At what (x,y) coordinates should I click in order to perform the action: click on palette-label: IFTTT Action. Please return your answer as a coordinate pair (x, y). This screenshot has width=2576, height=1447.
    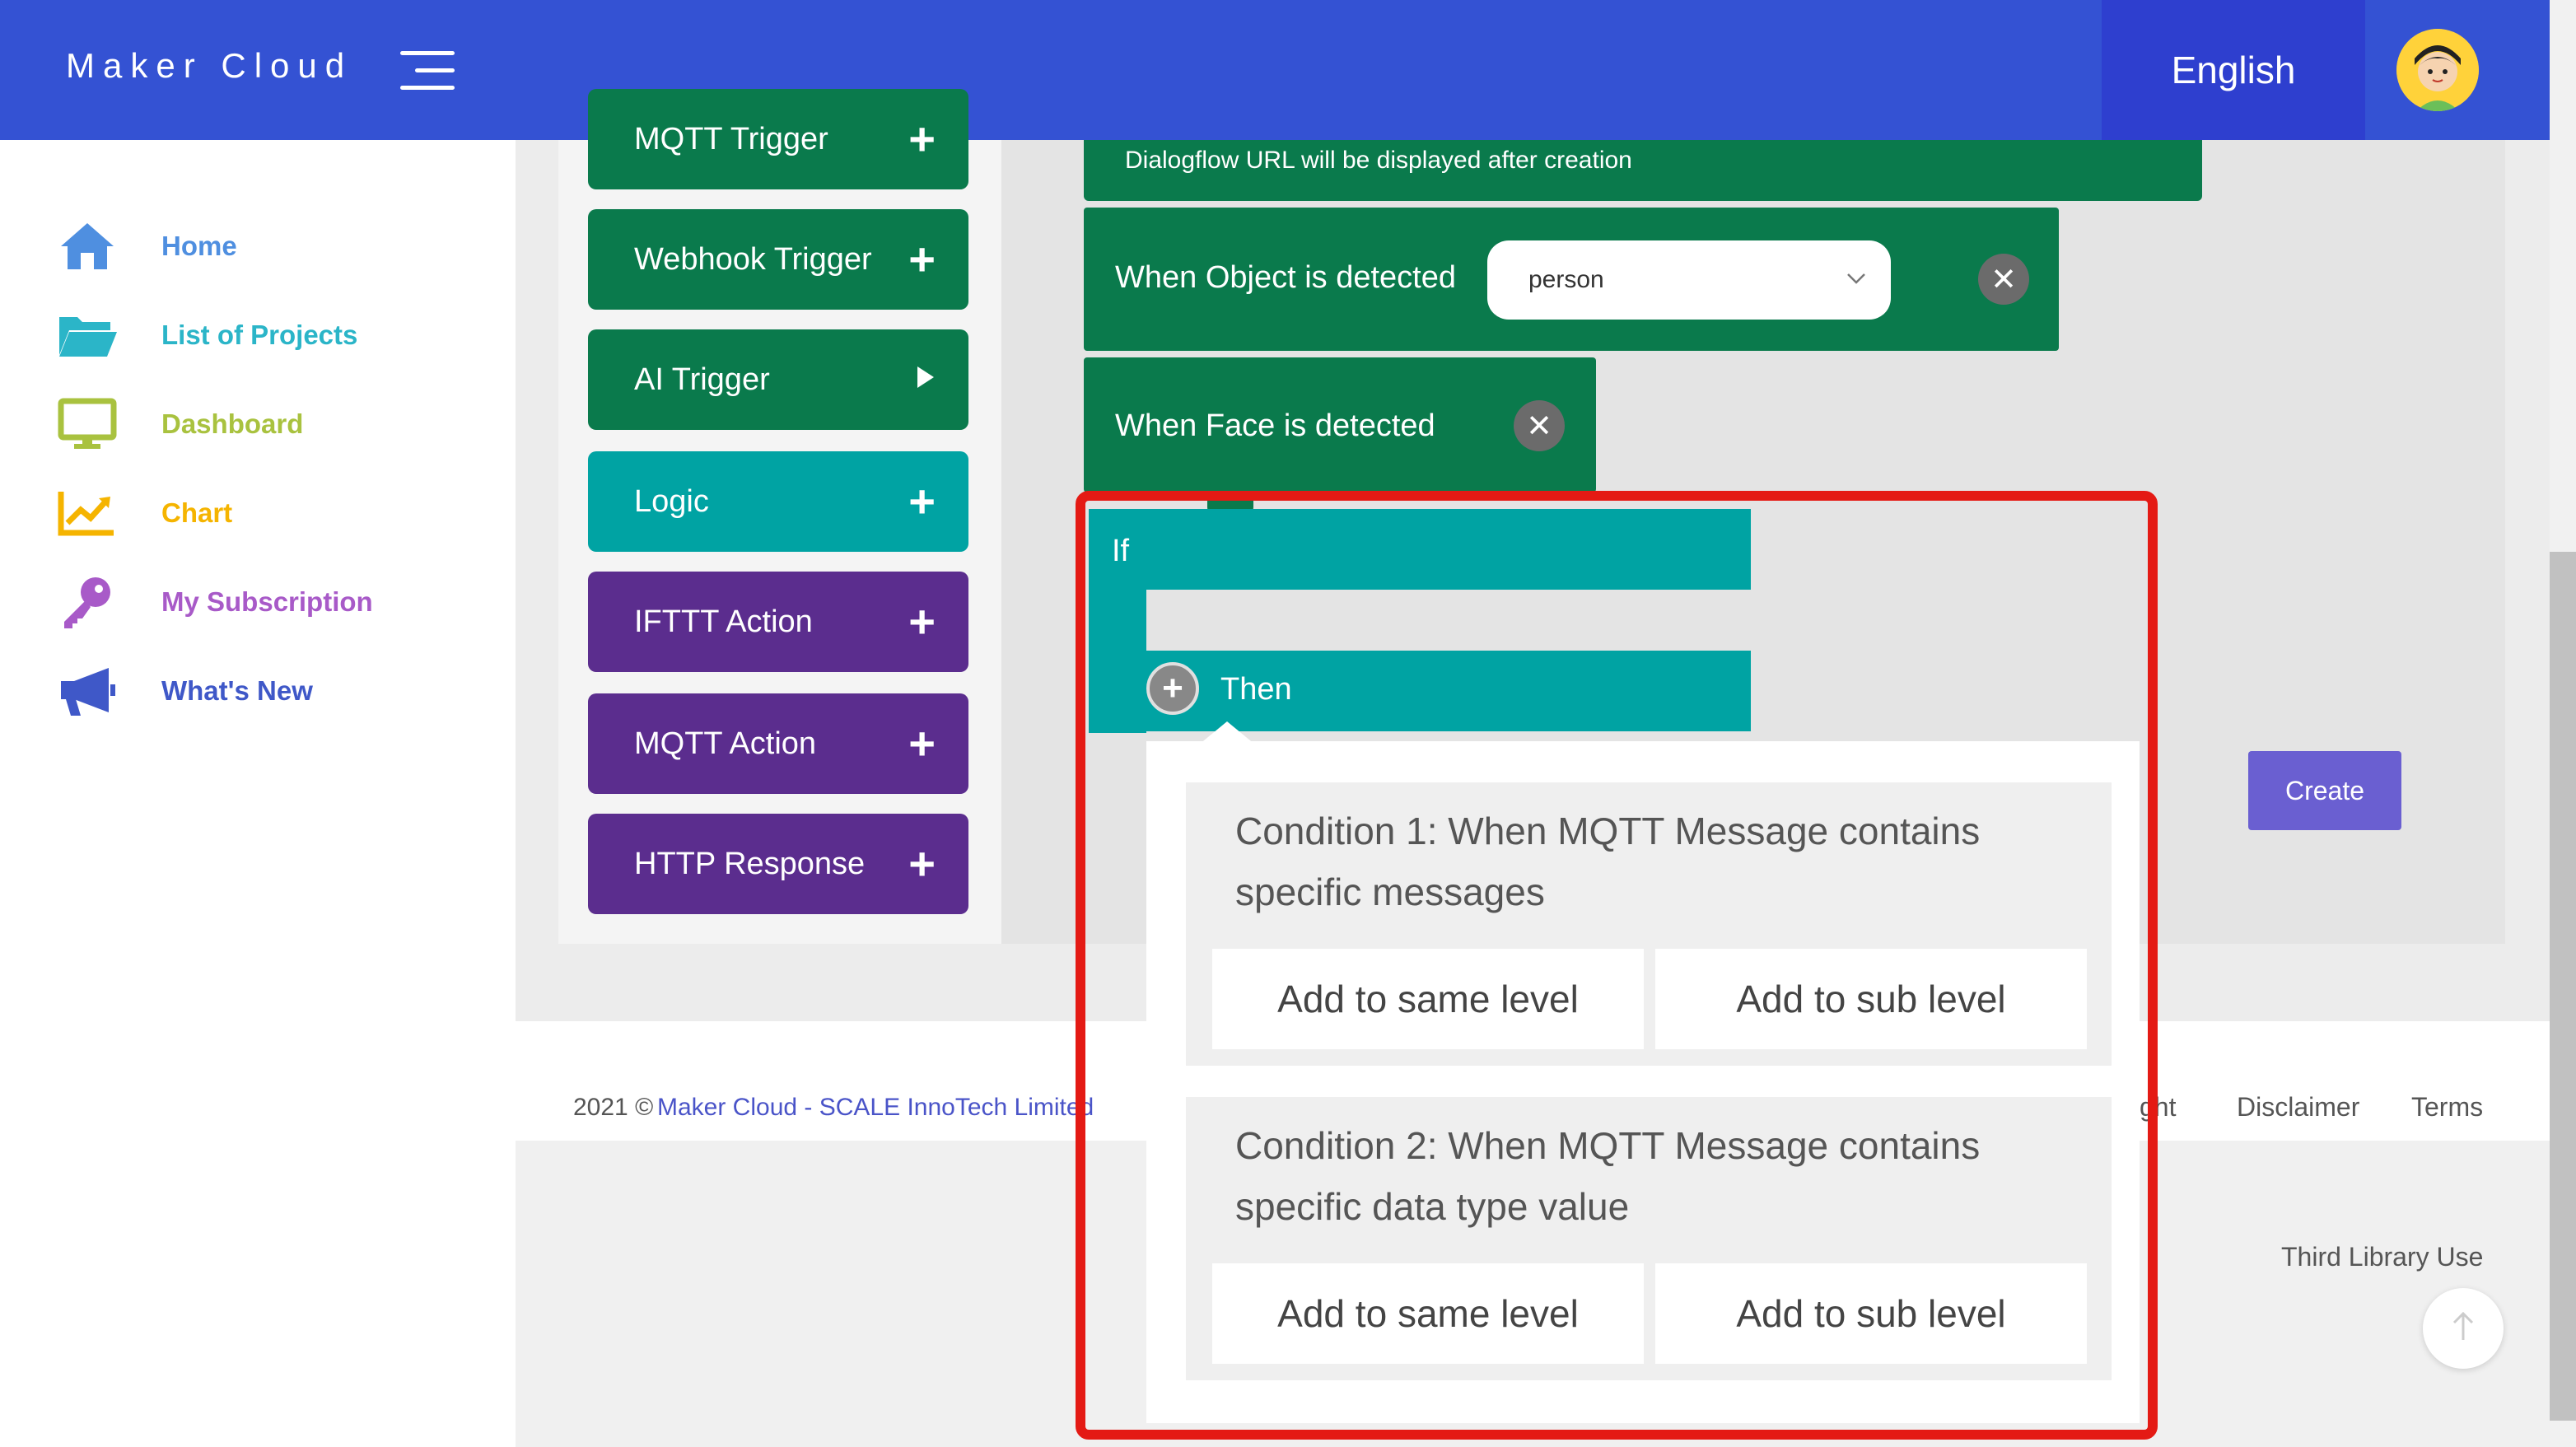
    Looking at the image, I should click on (723, 621).